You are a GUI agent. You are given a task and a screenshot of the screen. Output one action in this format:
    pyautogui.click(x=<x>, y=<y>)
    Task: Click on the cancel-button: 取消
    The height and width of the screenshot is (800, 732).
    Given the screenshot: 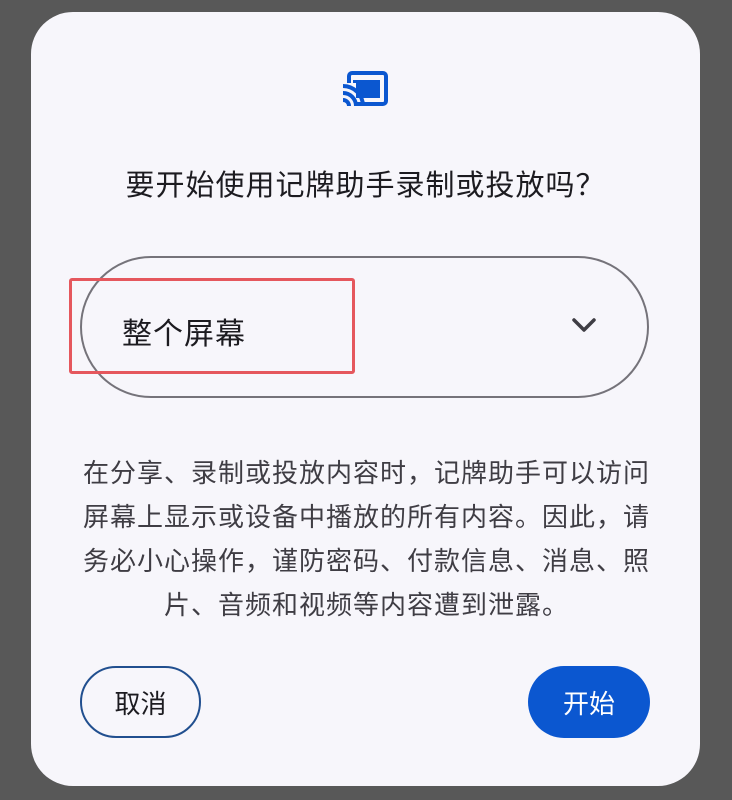 What is the action you would take?
    pyautogui.click(x=140, y=702)
    